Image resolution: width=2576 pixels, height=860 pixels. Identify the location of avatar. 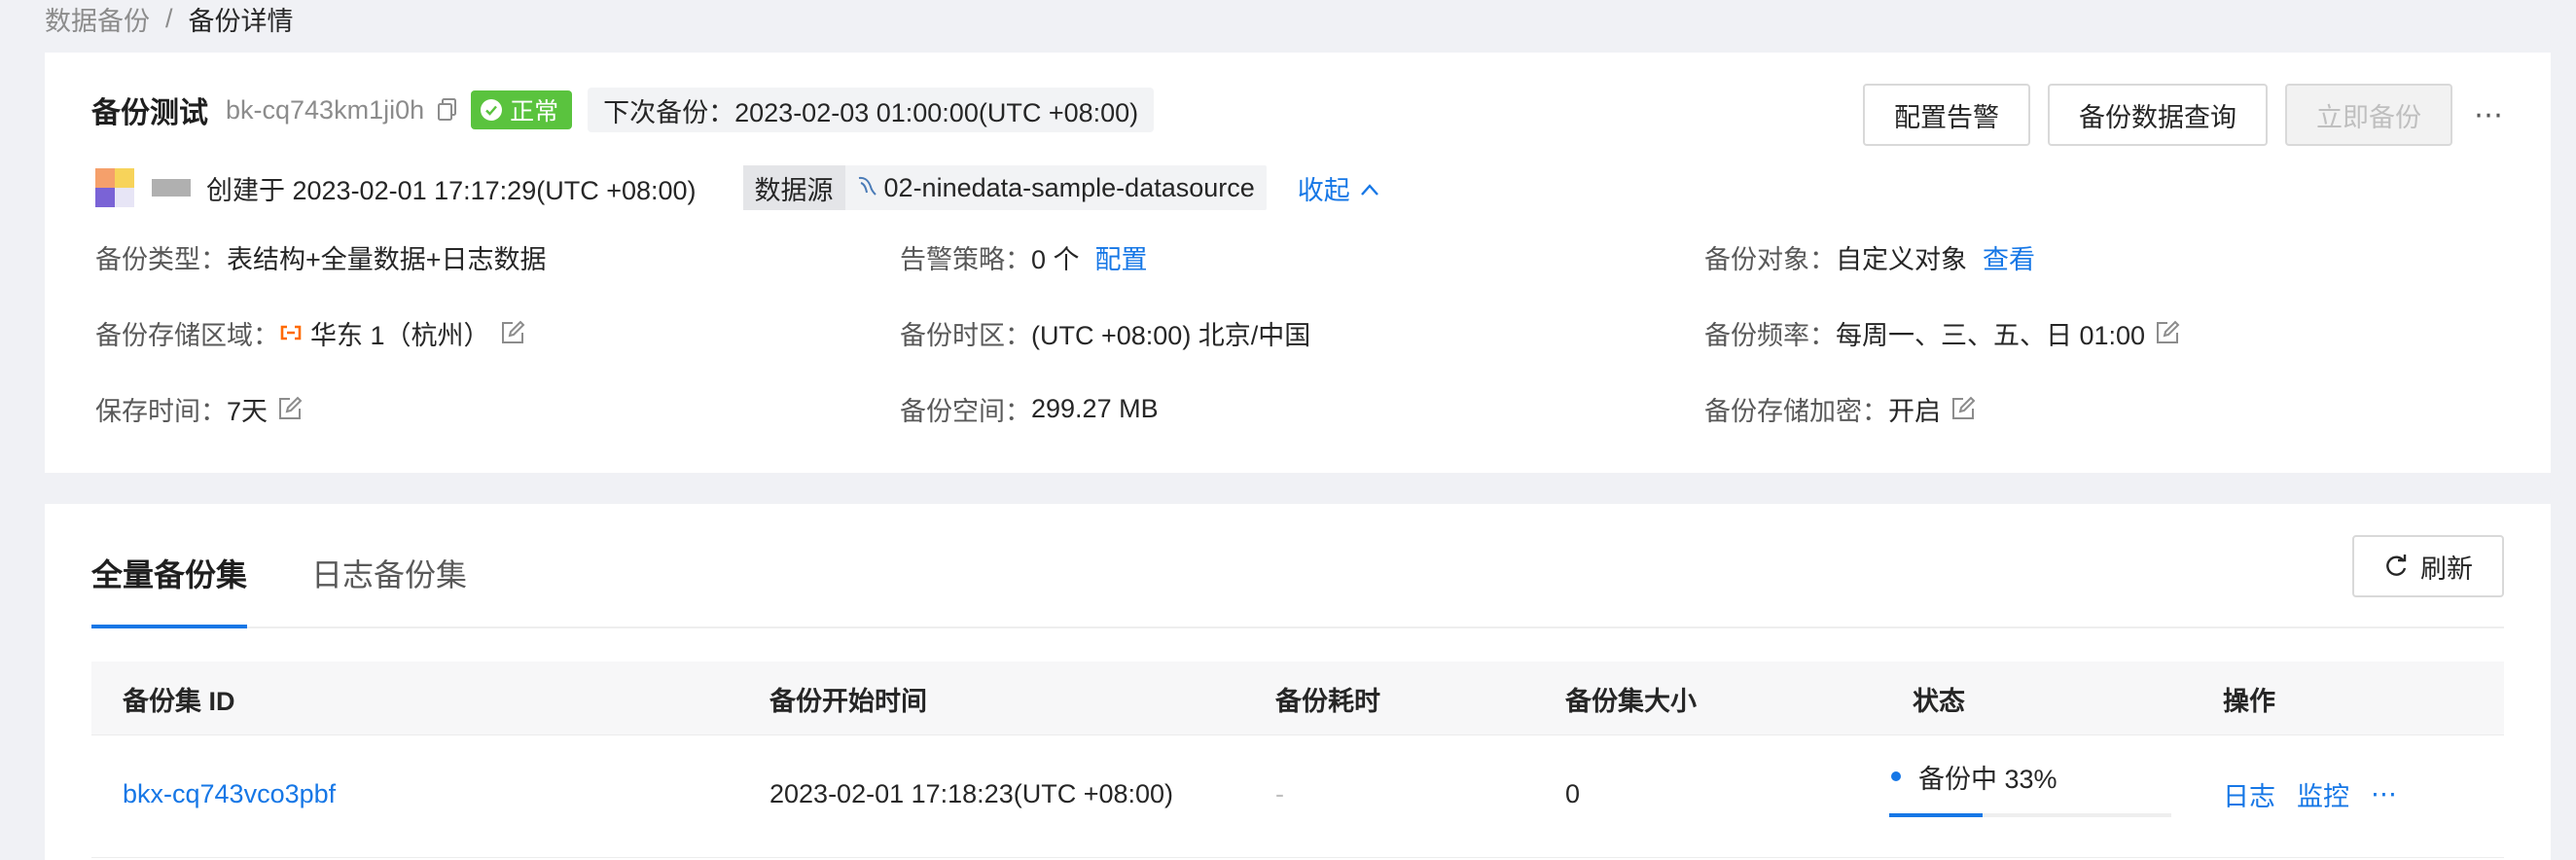
(114, 187).